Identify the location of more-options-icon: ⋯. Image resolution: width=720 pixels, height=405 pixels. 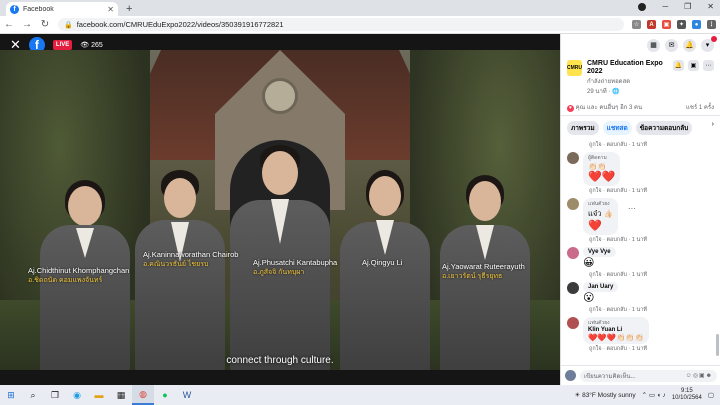
(708, 65).